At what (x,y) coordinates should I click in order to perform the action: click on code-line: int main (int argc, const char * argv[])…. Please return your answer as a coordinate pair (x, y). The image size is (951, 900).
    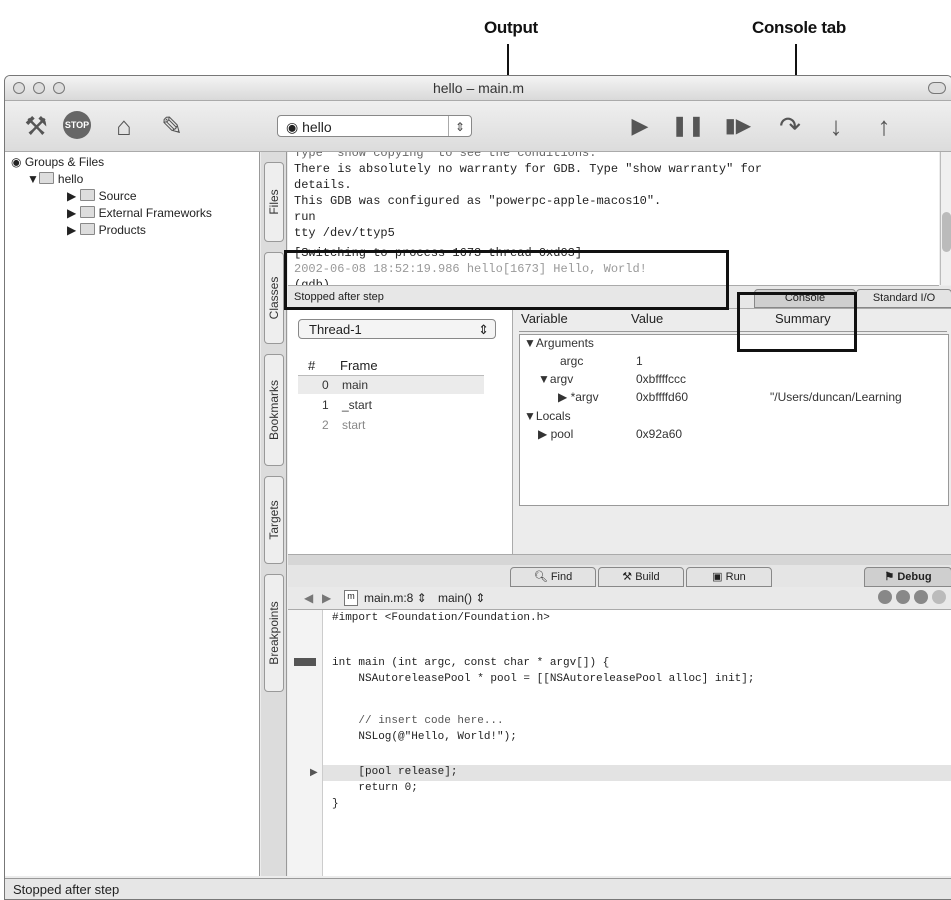
    Looking at the image, I should click on (471, 663).